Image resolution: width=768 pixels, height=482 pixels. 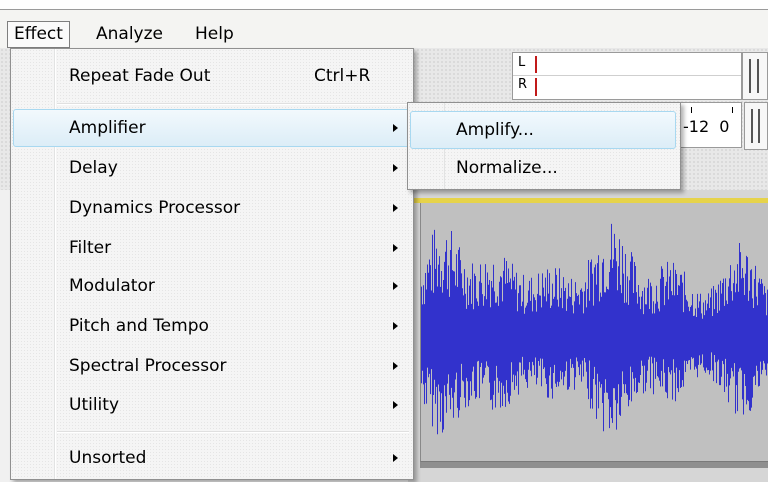 What do you see at coordinates (522, 62) in the screenshot?
I see `meter-left-label: L` at bounding box center [522, 62].